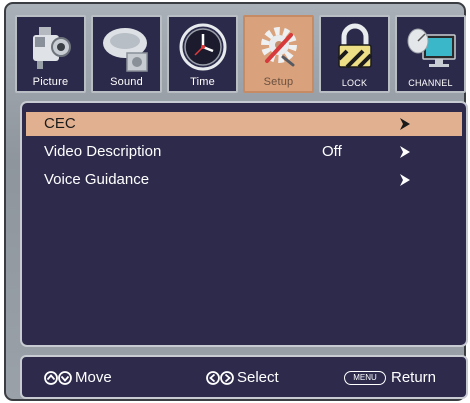 Image resolution: width=470 pixels, height=403 pixels. Describe the element at coordinates (355, 46) in the screenshot. I see `padlock-icon` at that location.